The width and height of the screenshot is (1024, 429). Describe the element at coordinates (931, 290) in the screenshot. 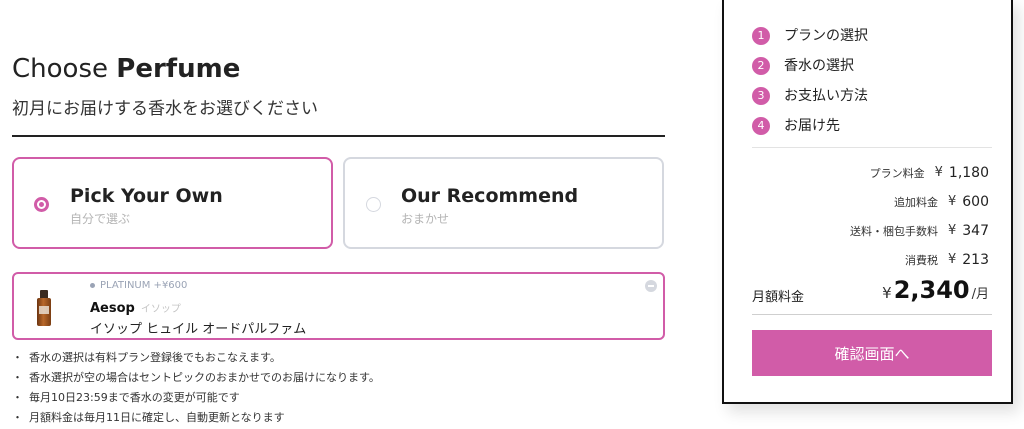

I see `monthly-fee-amount: 2,340` at that location.